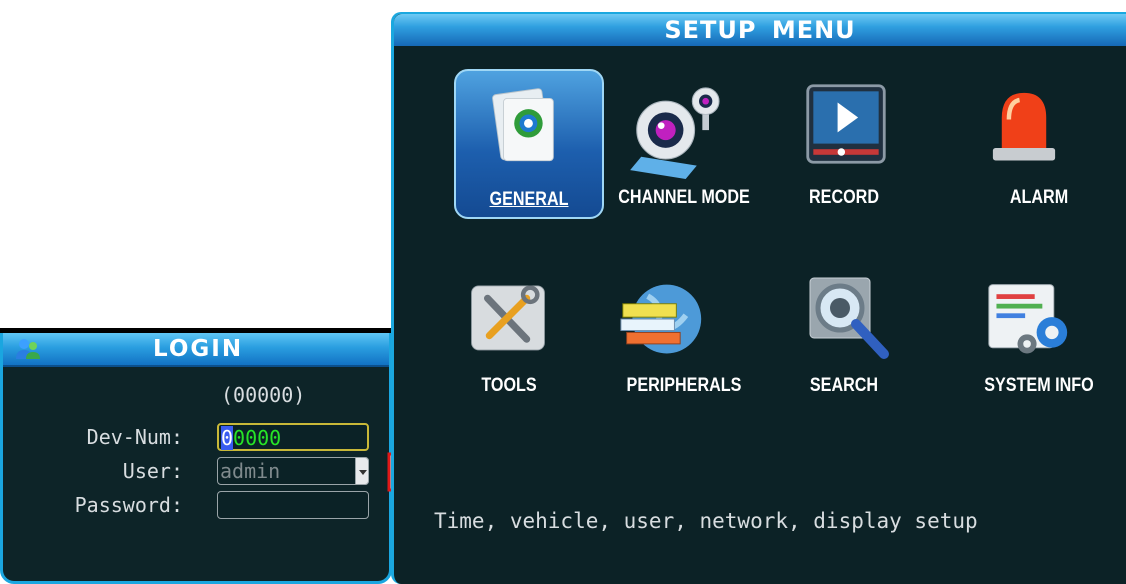  What do you see at coordinates (844, 197) in the screenshot?
I see `menu-label-record: RECORD` at bounding box center [844, 197].